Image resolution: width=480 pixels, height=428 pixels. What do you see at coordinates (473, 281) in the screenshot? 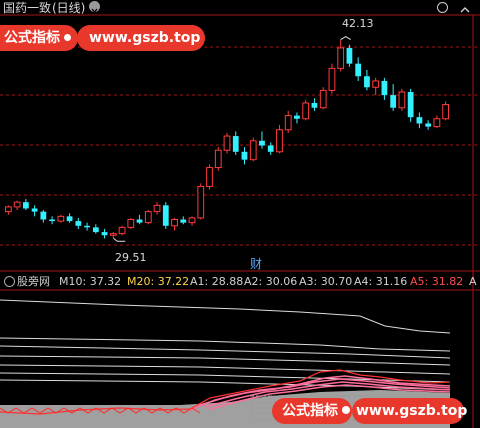
I see `a-trail-value: A` at bounding box center [473, 281].